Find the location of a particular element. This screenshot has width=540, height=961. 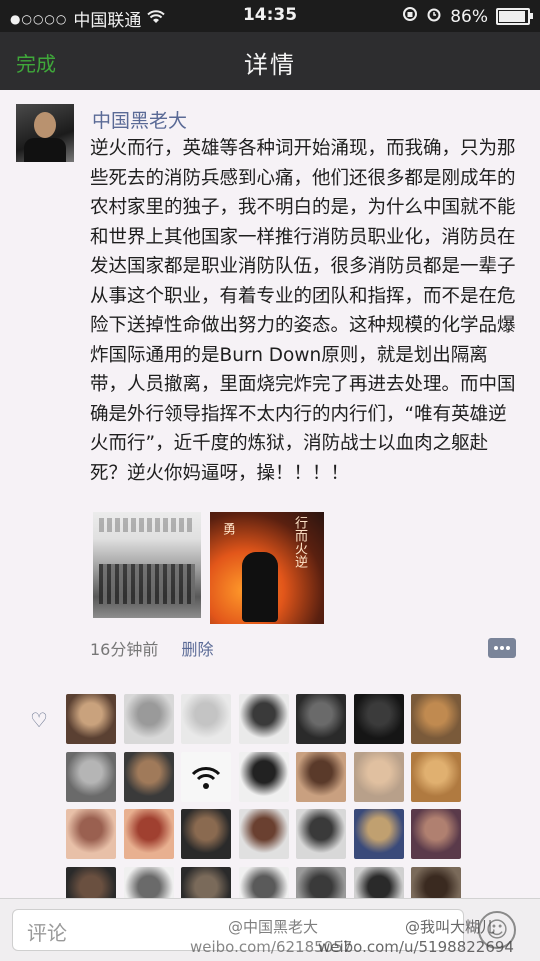

photo-overlay-text: 行而火逆 is located at coordinates (299, 542).